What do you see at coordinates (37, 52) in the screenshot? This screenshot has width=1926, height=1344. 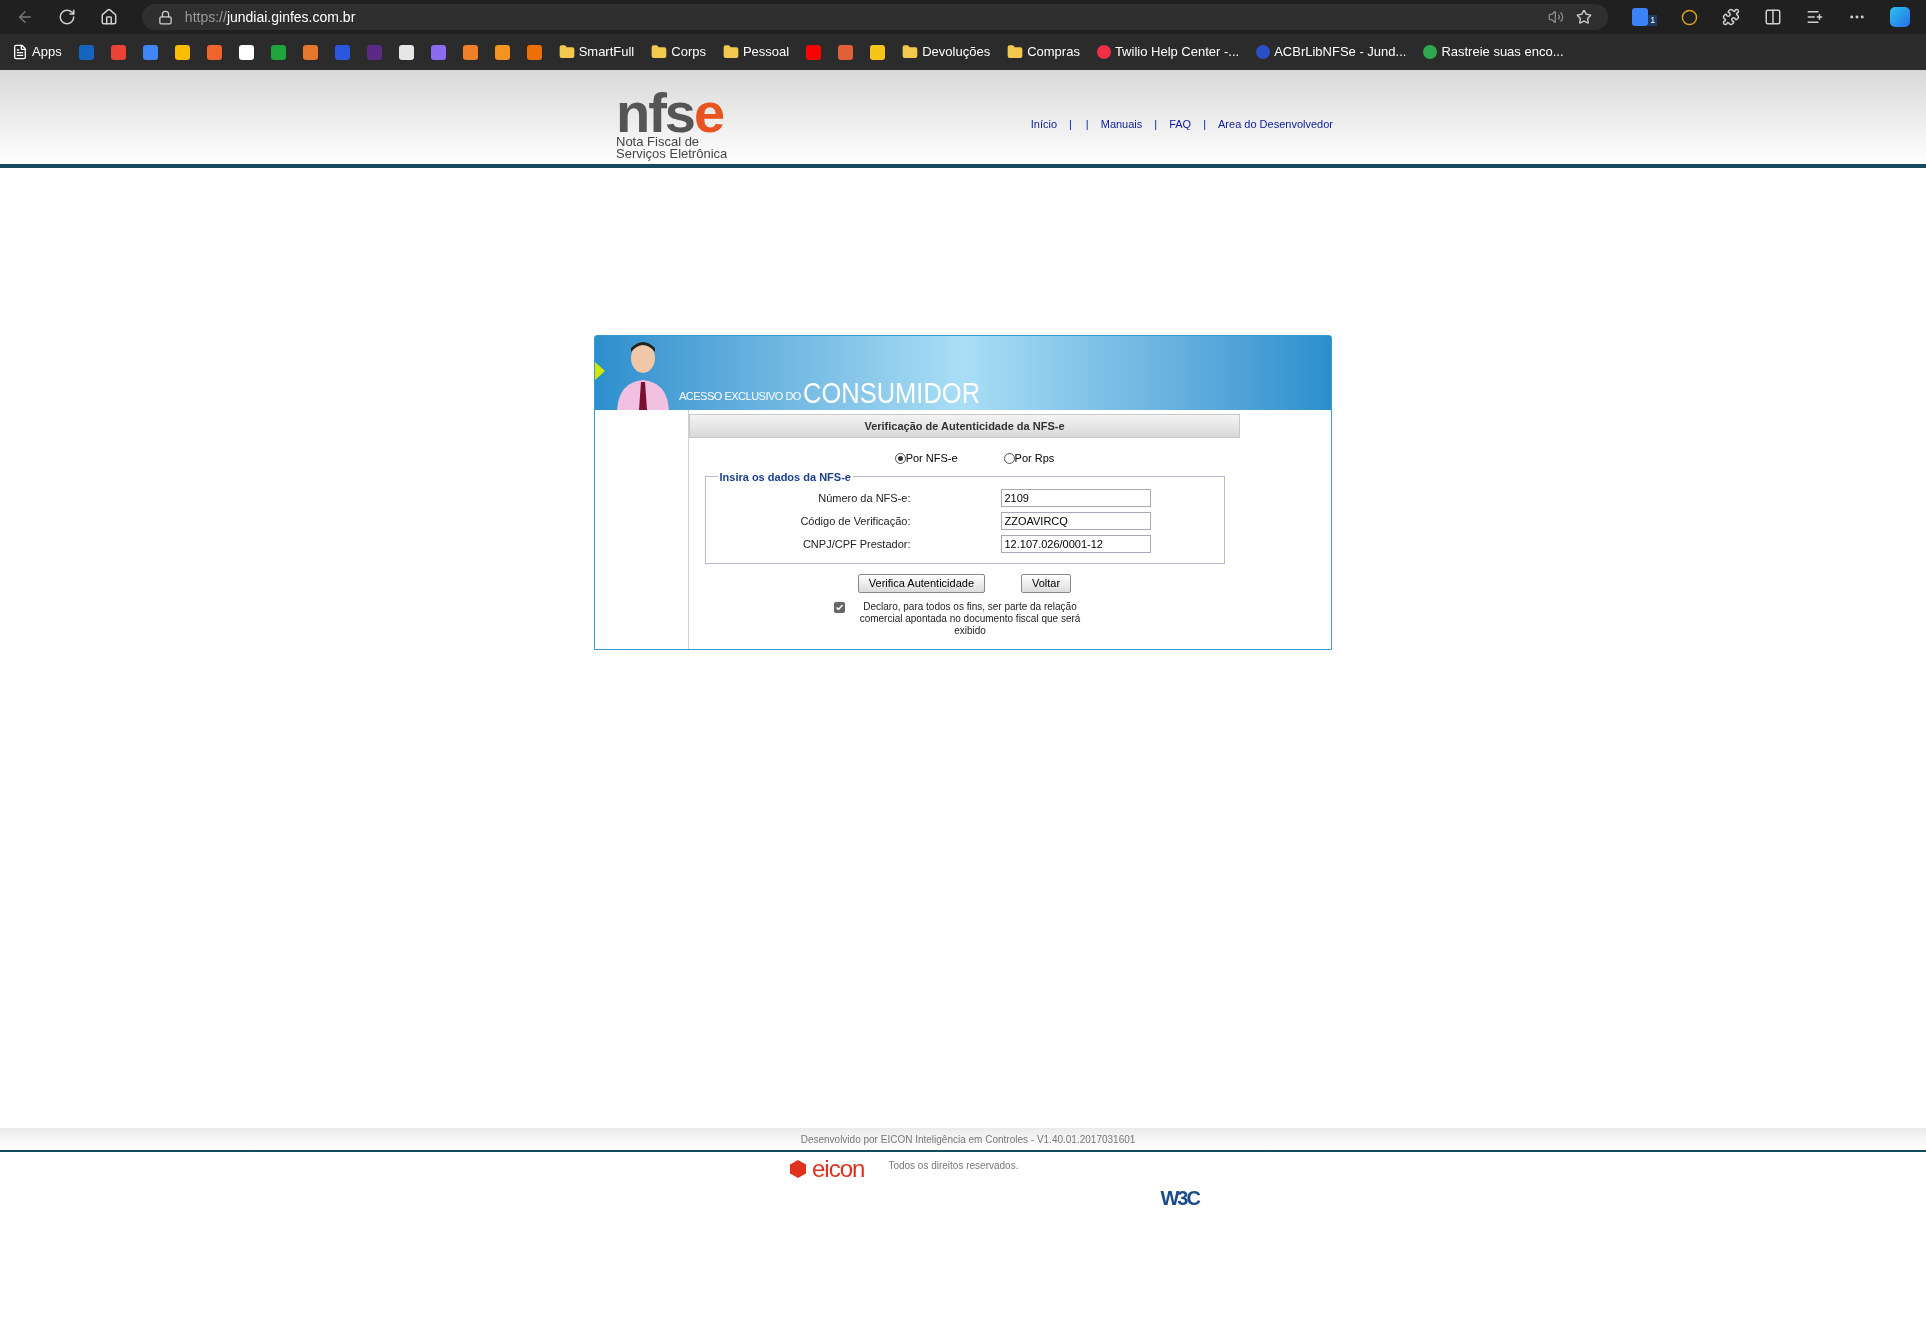 I see `bookmark-link: Apps` at bounding box center [37, 52].